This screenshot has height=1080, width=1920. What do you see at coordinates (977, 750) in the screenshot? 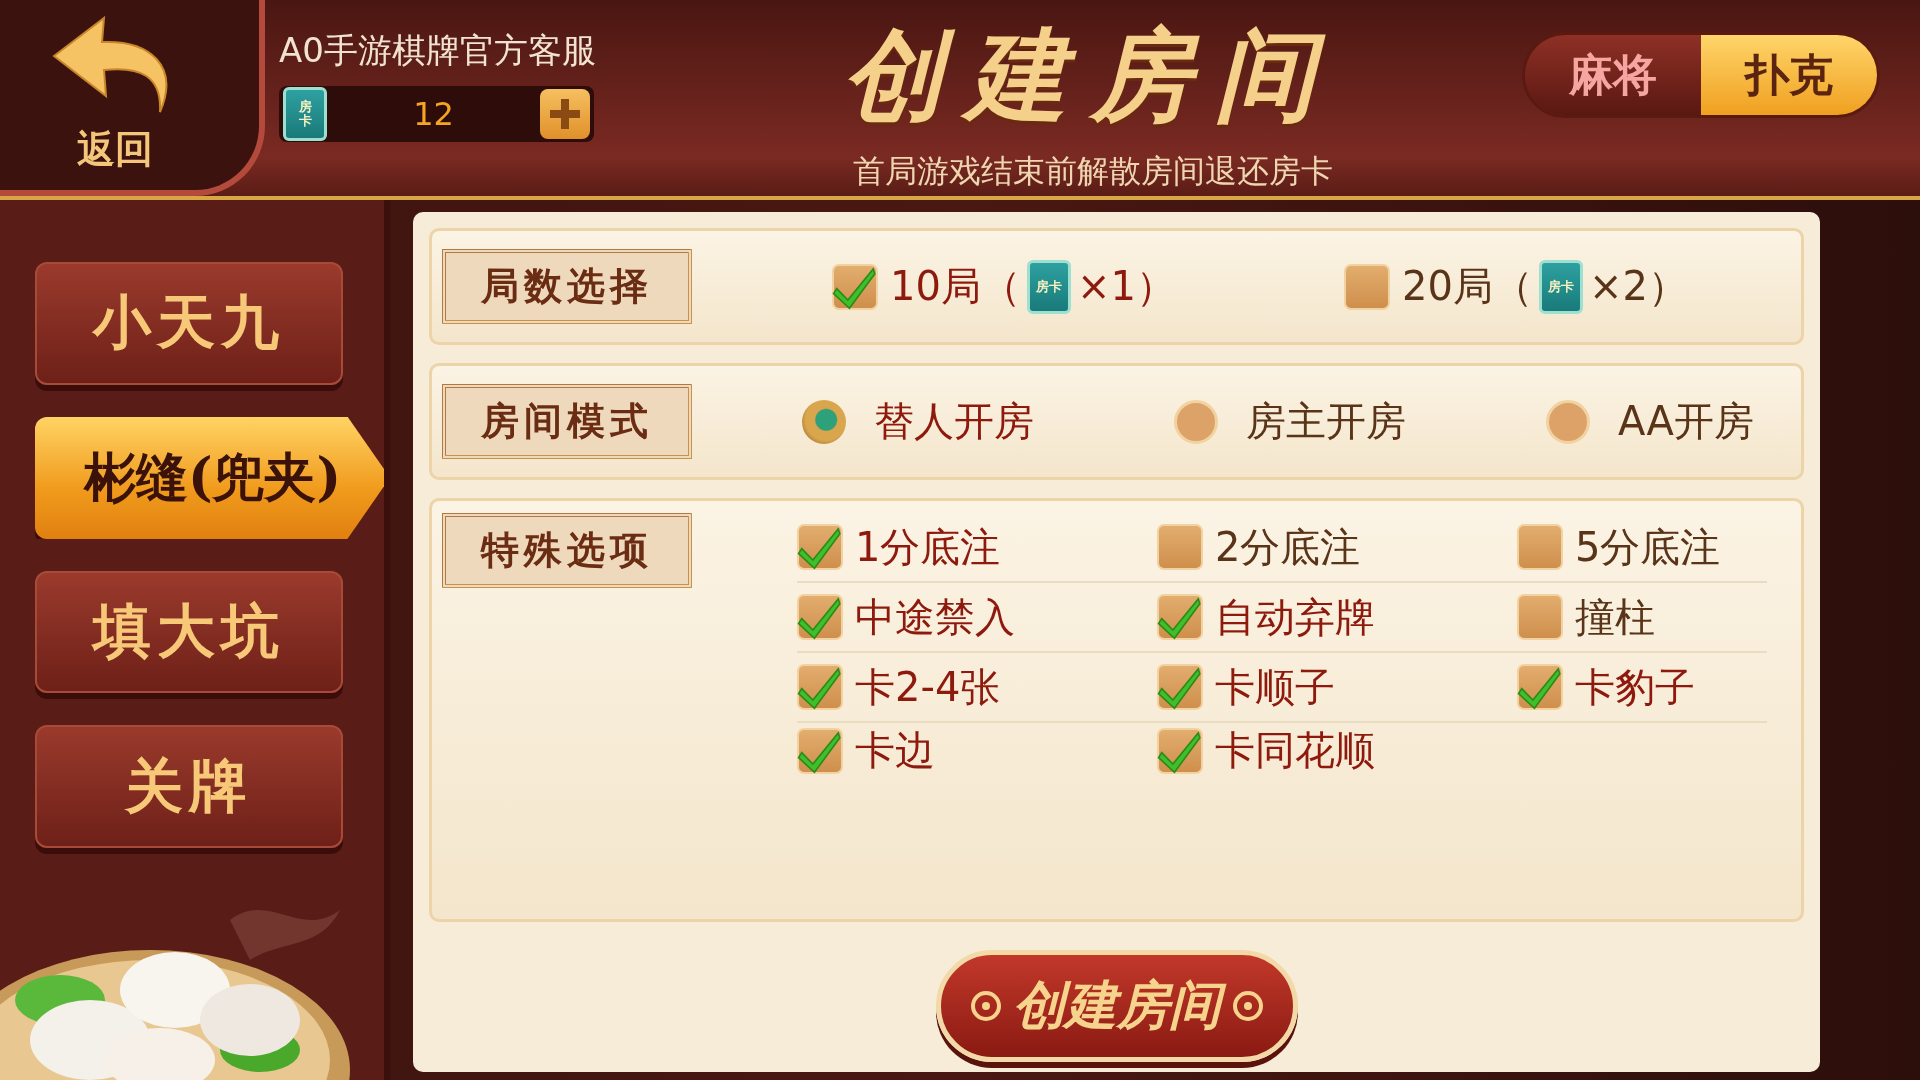
I see `option-checkbox: 卡边` at bounding box center [977, 750].